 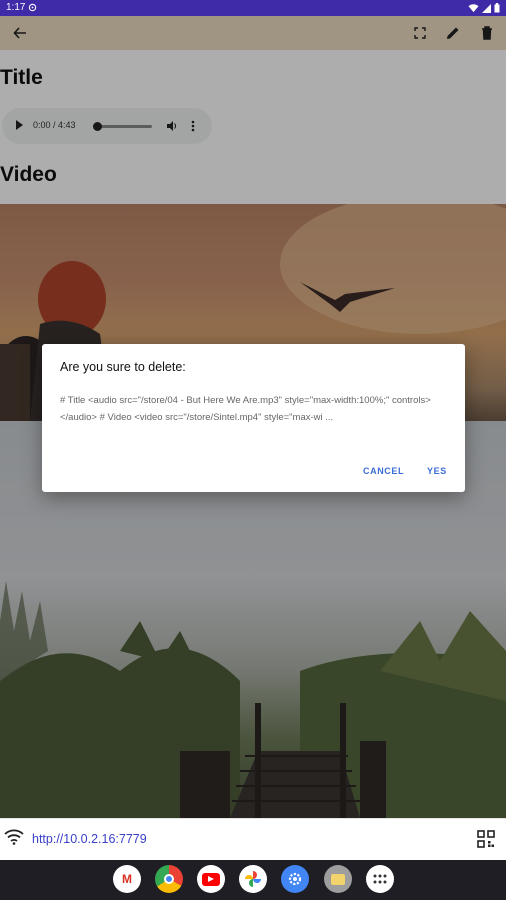 I want to click on settings-icon, so click(x=295, y=879).